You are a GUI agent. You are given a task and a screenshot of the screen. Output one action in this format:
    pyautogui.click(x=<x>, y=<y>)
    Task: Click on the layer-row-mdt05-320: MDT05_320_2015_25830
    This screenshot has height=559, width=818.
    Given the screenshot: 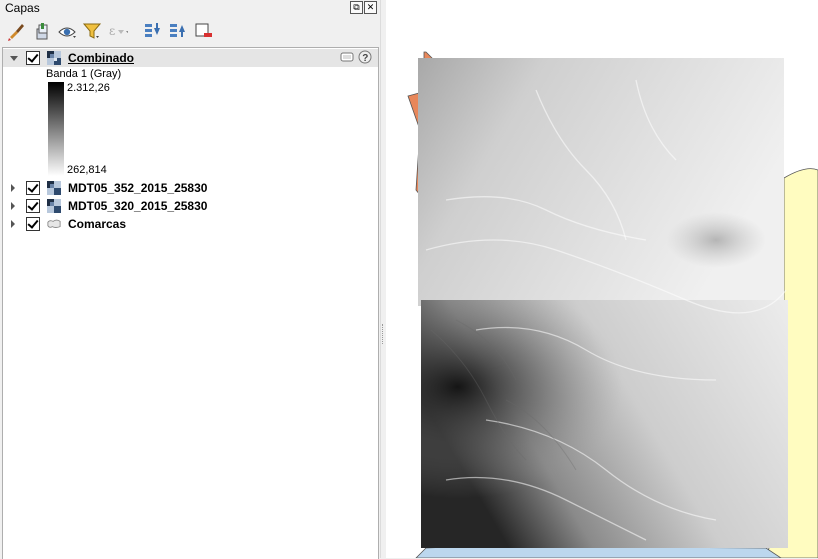 What is the action you would take?
    pyautogui.click(x=190, y=206)
    